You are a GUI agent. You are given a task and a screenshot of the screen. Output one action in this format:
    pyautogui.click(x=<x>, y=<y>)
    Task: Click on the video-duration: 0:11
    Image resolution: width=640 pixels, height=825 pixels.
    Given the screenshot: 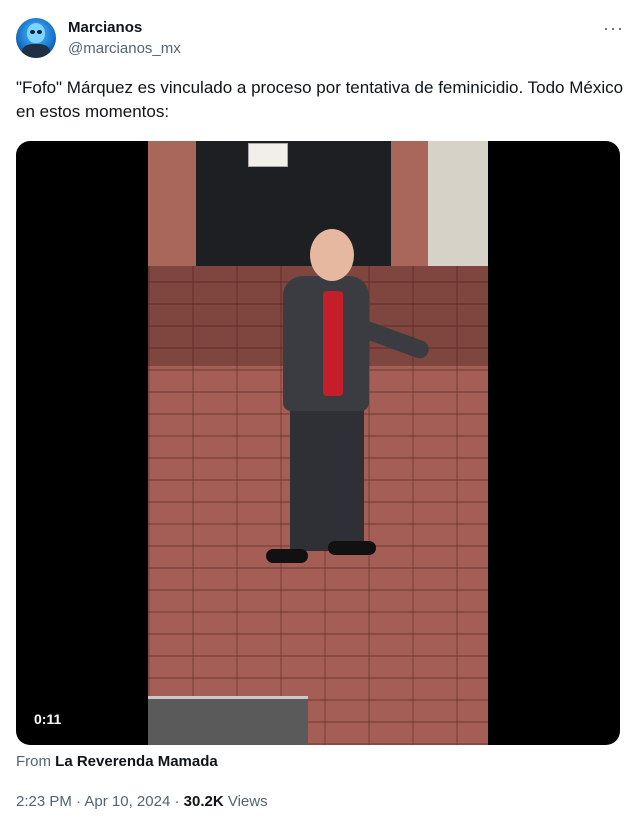 What is the action you would take?
    pyautogui.click(x=48, y=719)
    